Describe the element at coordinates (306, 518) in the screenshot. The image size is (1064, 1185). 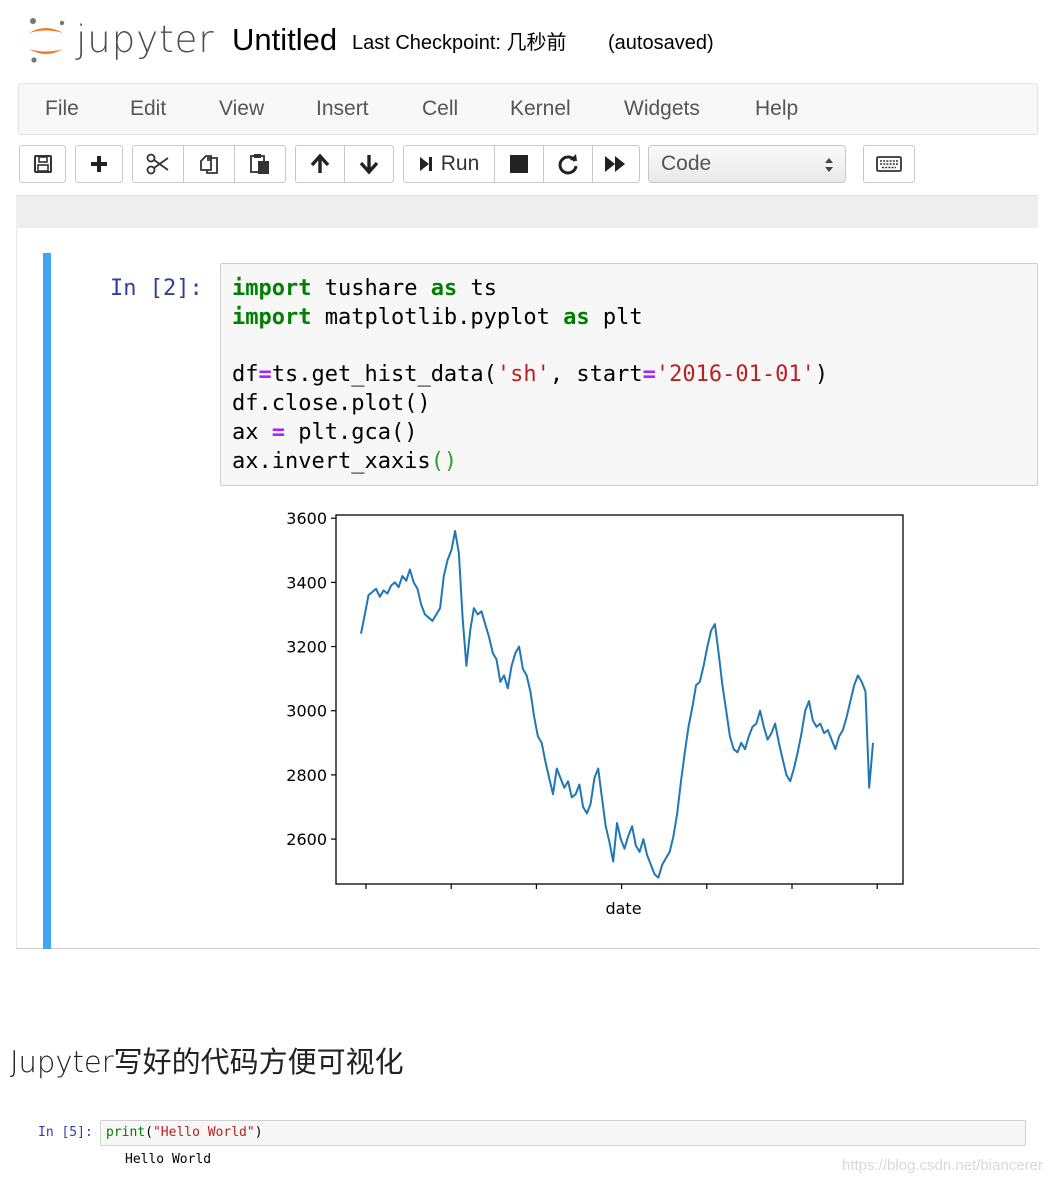
I see `y-tick-label: 3600` at that location.